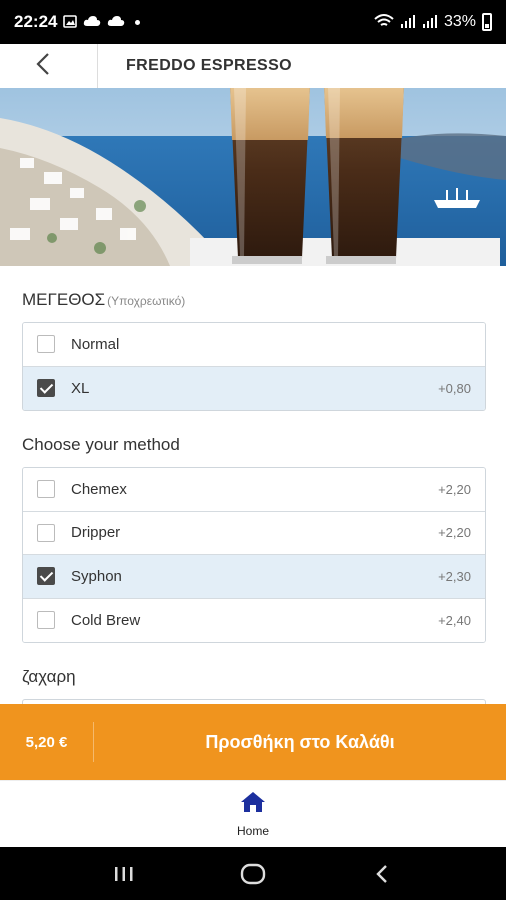  I want to click on section-title-method-text: Choose your method, so click(101, 444).